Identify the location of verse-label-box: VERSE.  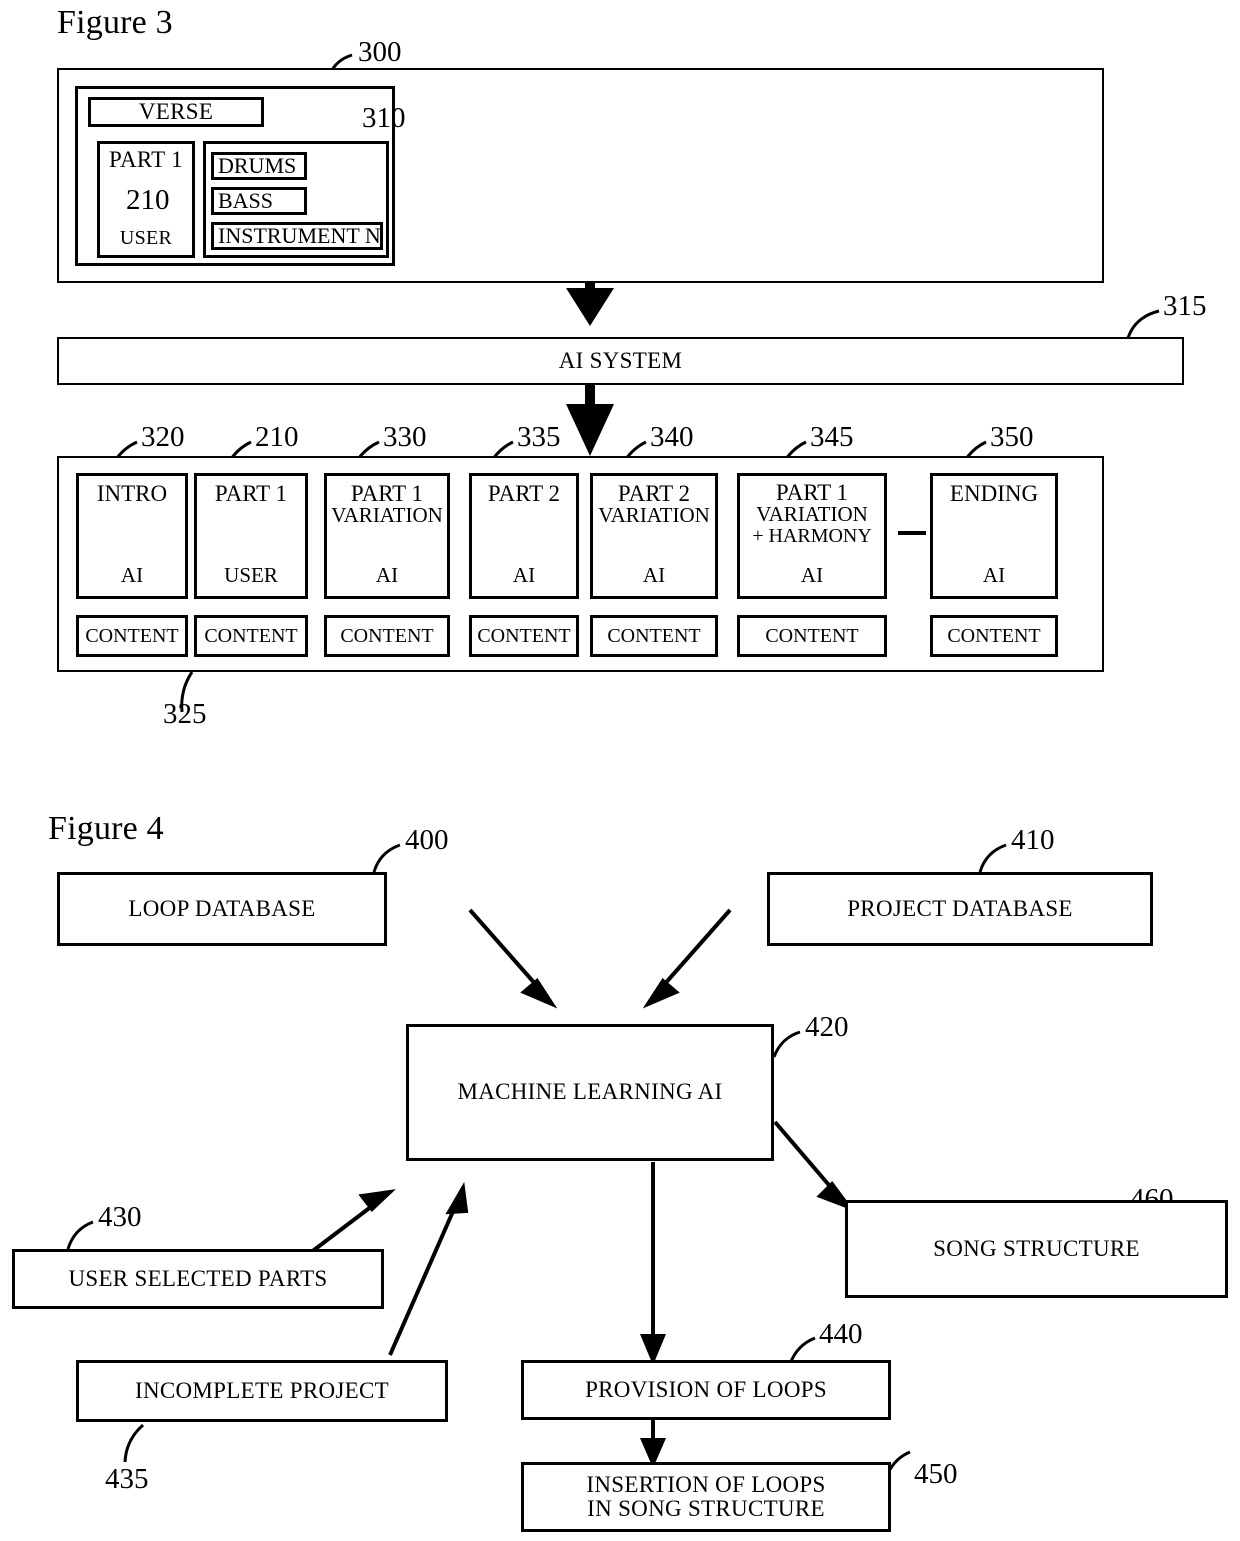
(176, 112).